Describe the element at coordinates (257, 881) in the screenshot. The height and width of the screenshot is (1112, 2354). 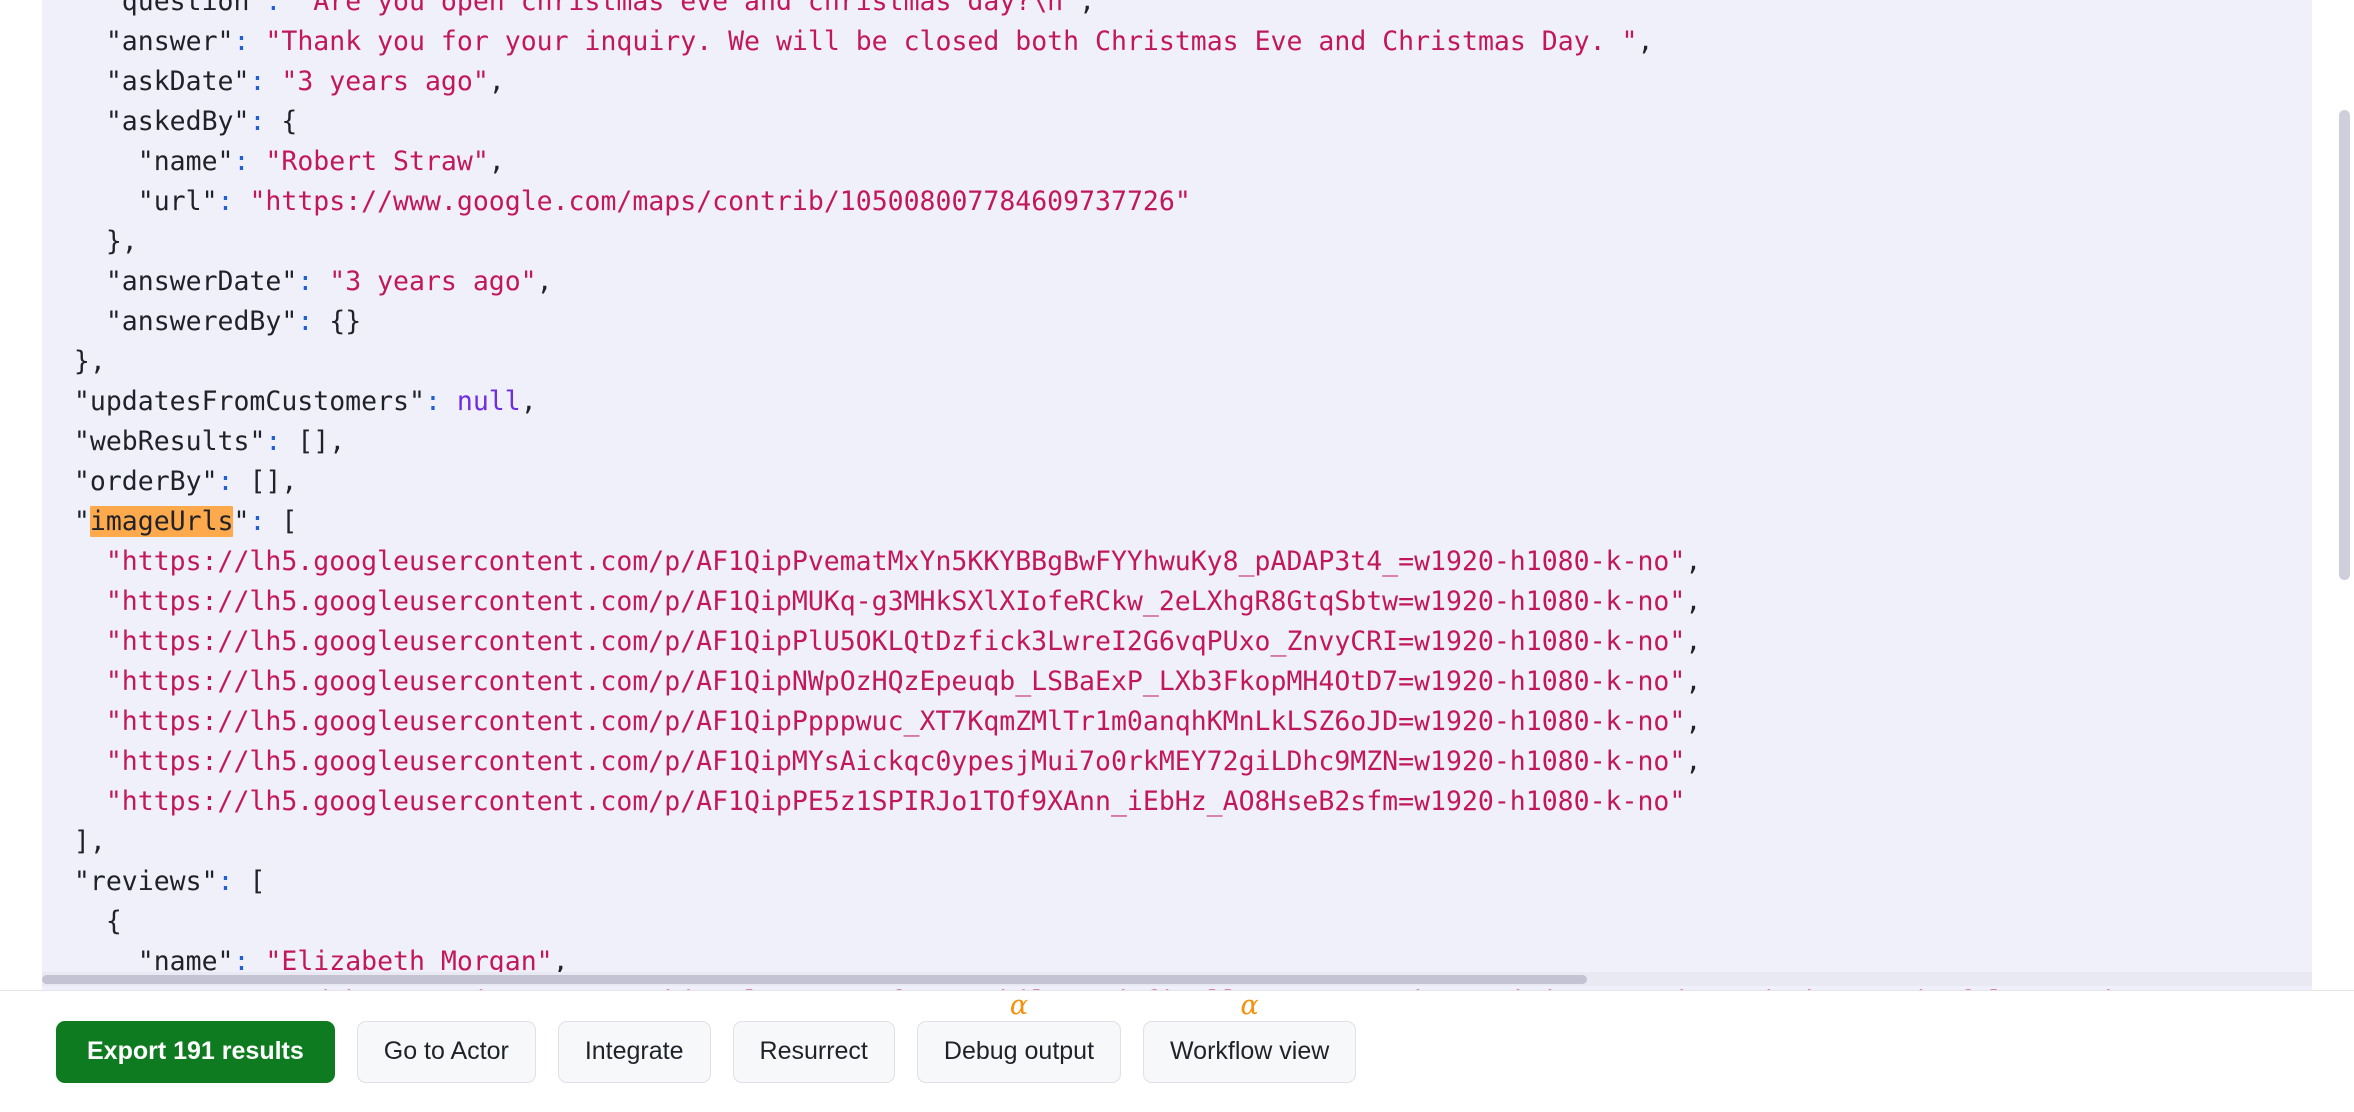
I see `code-token: [` at that location.